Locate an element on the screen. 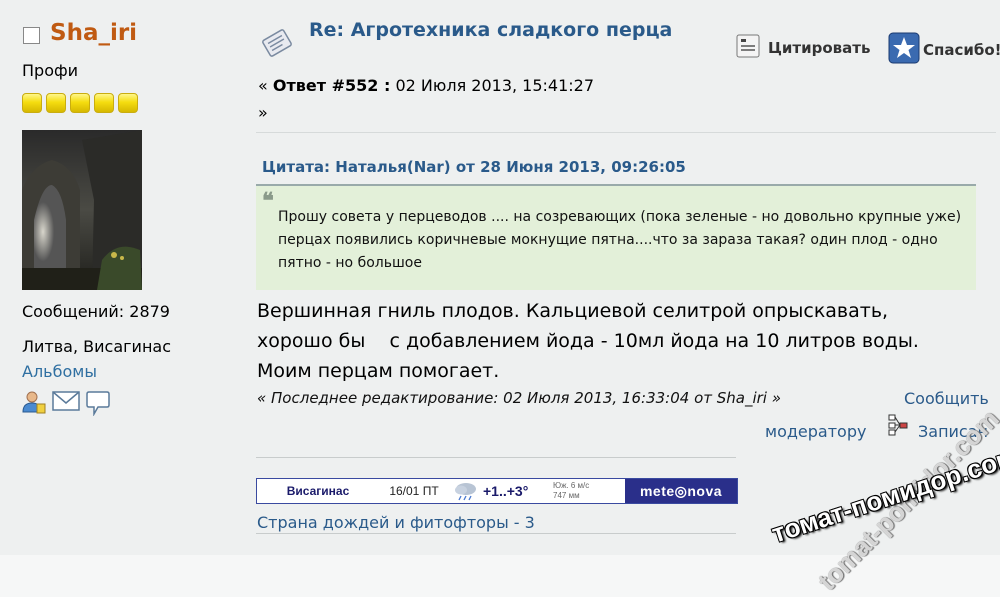  quote-icon is located at coordinates (748, 48).